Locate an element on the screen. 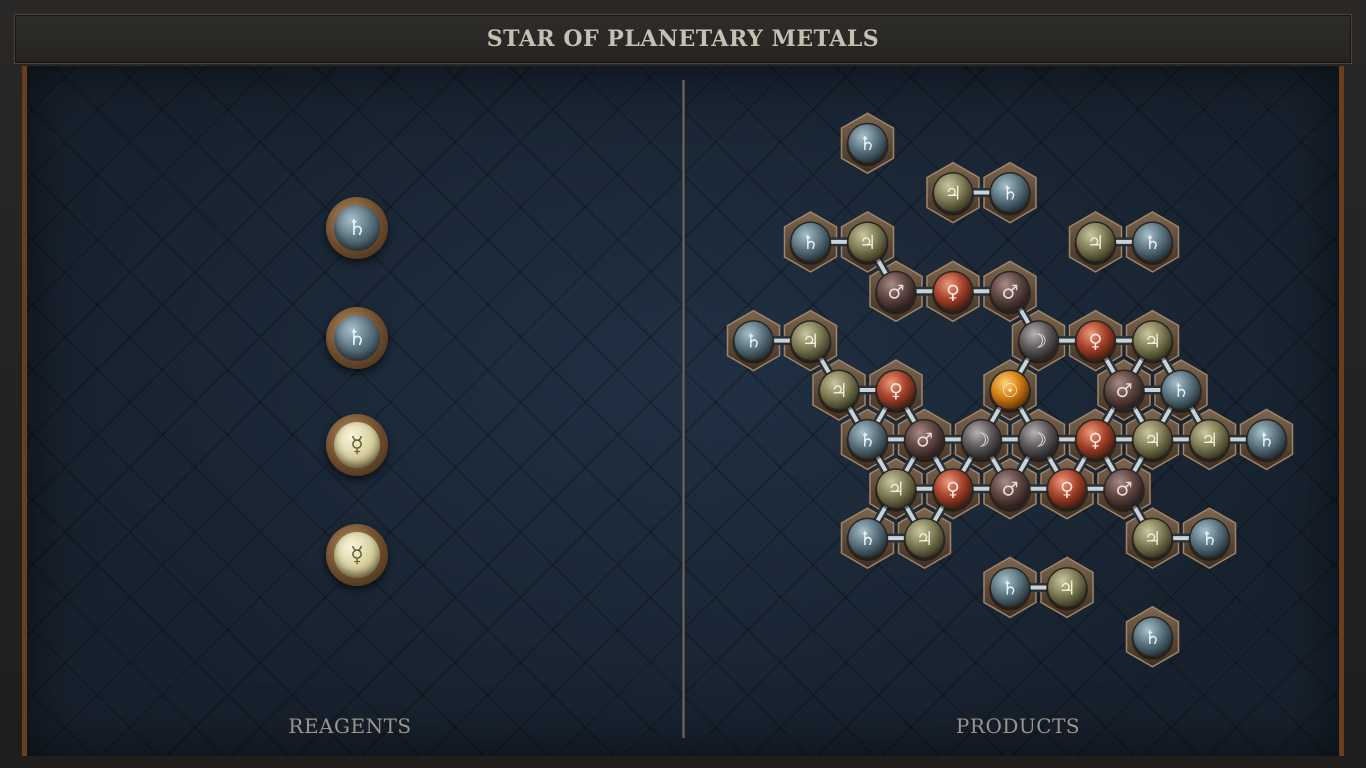 This screenshot has width=1366, height=768. reagent-3: ☿ is located at coordinates (357, 445).